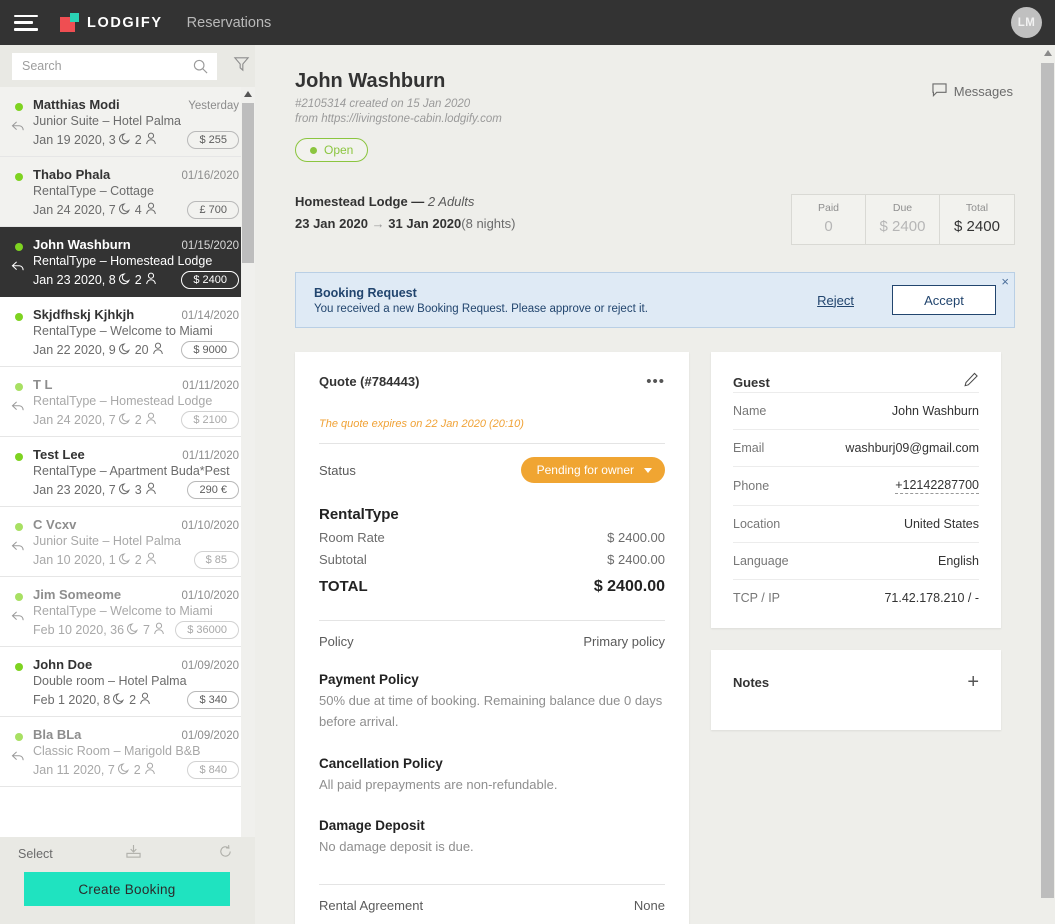 The height and width of the screenshot is (924, 1055). I want to click on accept-button: Accept, so click(944, 300).